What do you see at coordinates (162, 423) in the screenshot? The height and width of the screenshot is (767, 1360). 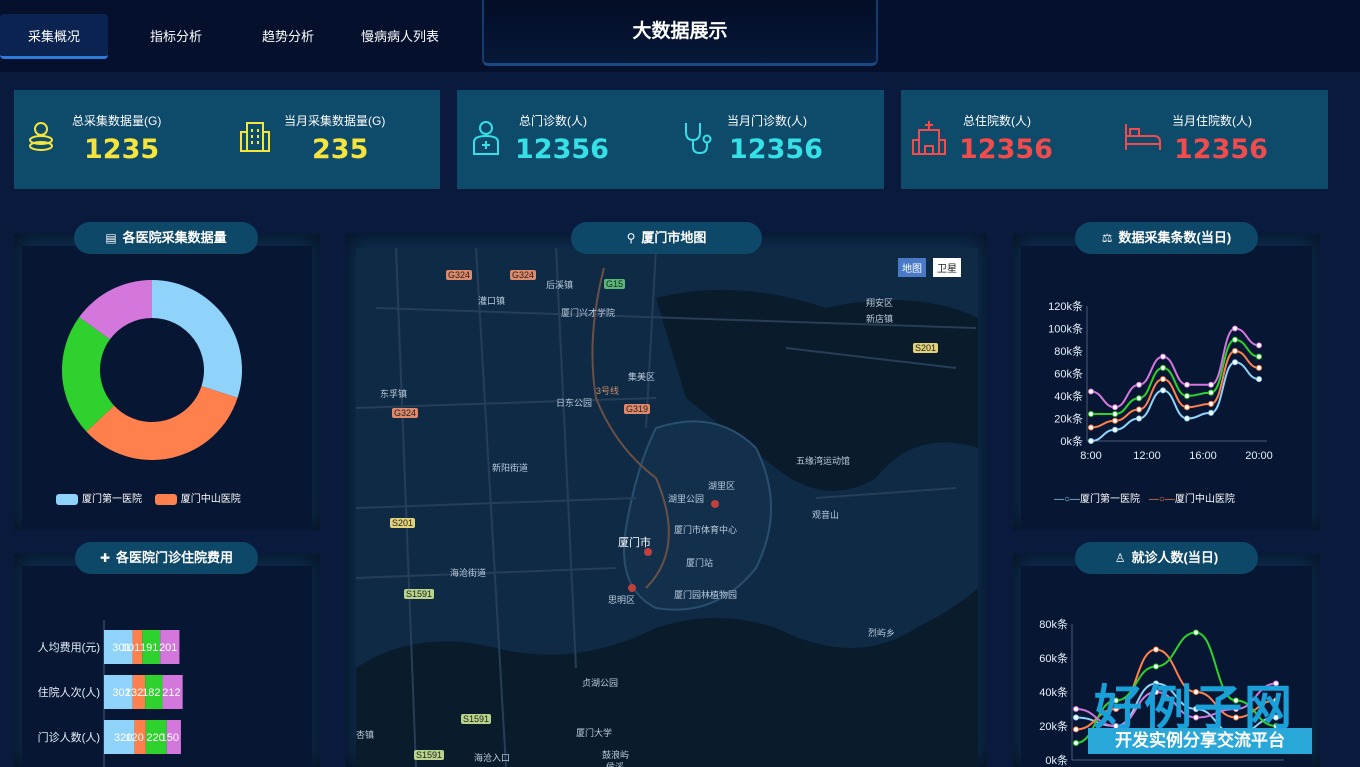 I see `donut-slice` at bounding box center [162, 423].